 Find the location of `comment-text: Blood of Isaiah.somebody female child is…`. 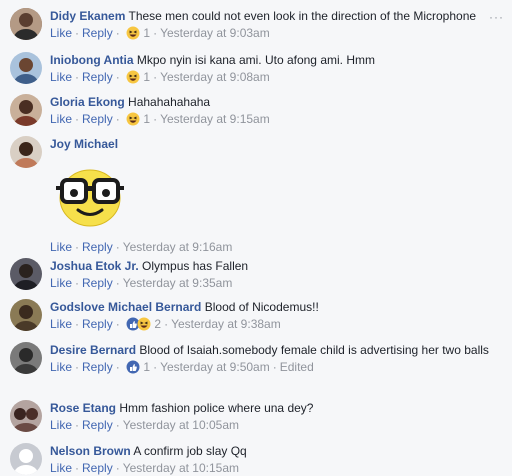

comment-text: Blood of Isaiah.somebody female child is… is located at coordinates (314, 350).